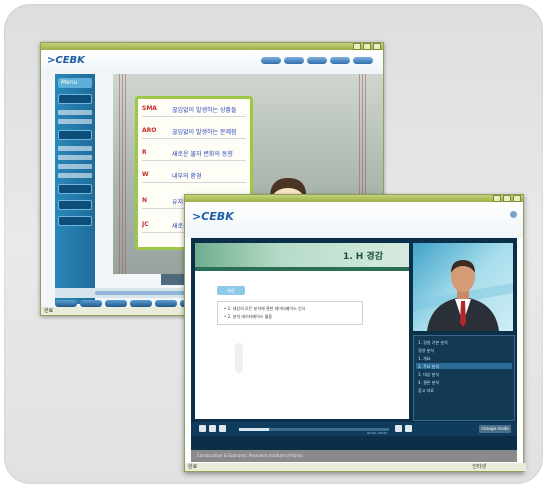 The width and height of the screenshot is (547, 488). I want to click on slide-title: 1. H 경감, so click(362, 257).